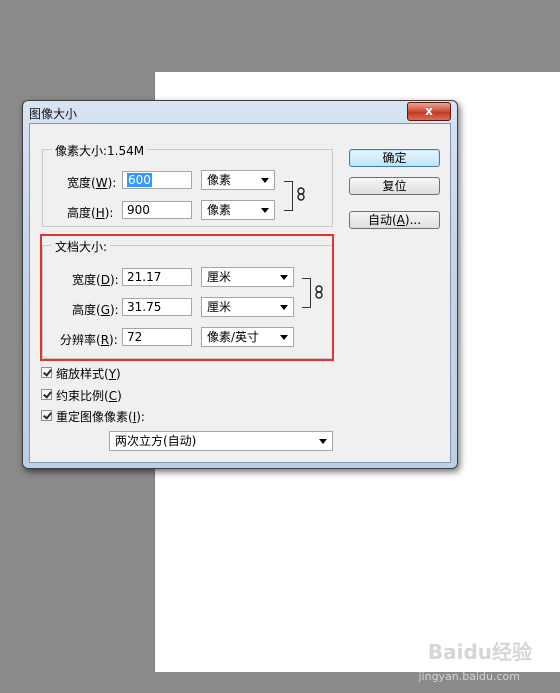  I want to click on pixel-height-input: 900, so click(157, 210).